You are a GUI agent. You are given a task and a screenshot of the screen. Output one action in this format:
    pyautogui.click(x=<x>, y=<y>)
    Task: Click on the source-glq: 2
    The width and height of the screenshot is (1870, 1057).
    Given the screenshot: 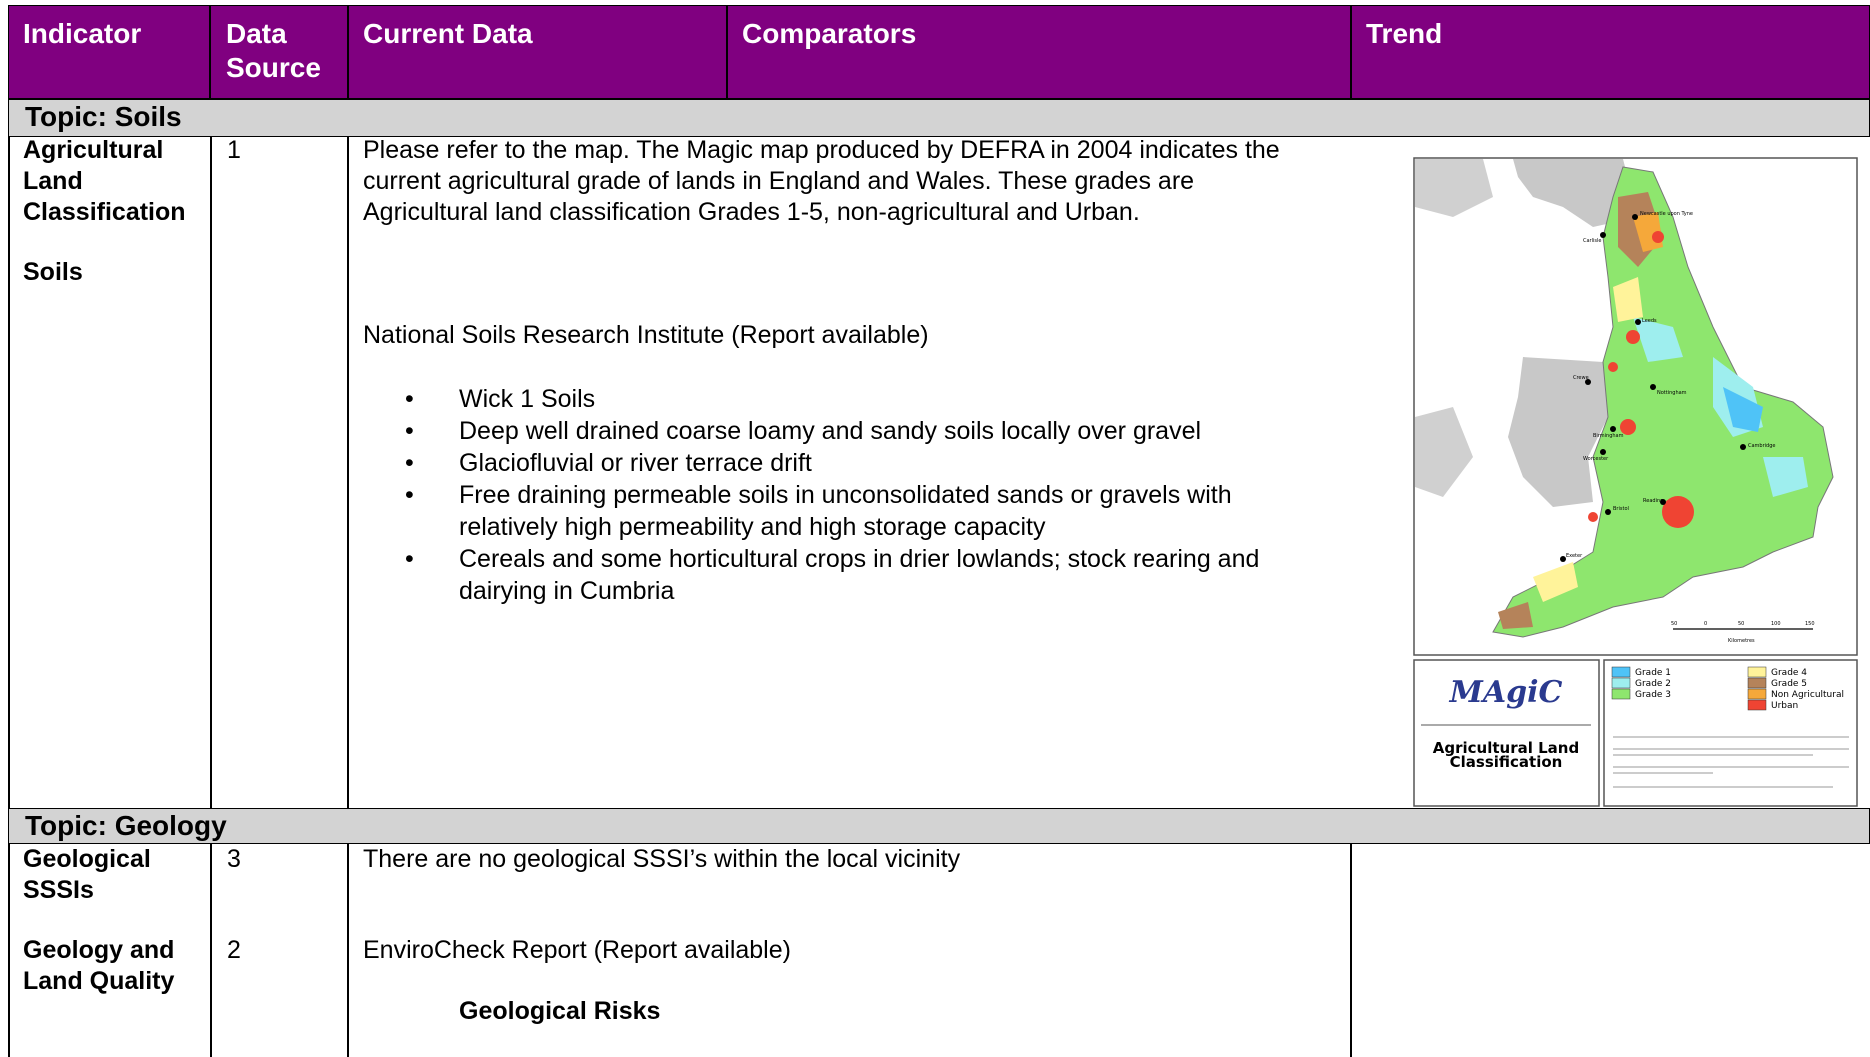 What is the action you would take?
    pyautogui.click(x=234, y=950)
    